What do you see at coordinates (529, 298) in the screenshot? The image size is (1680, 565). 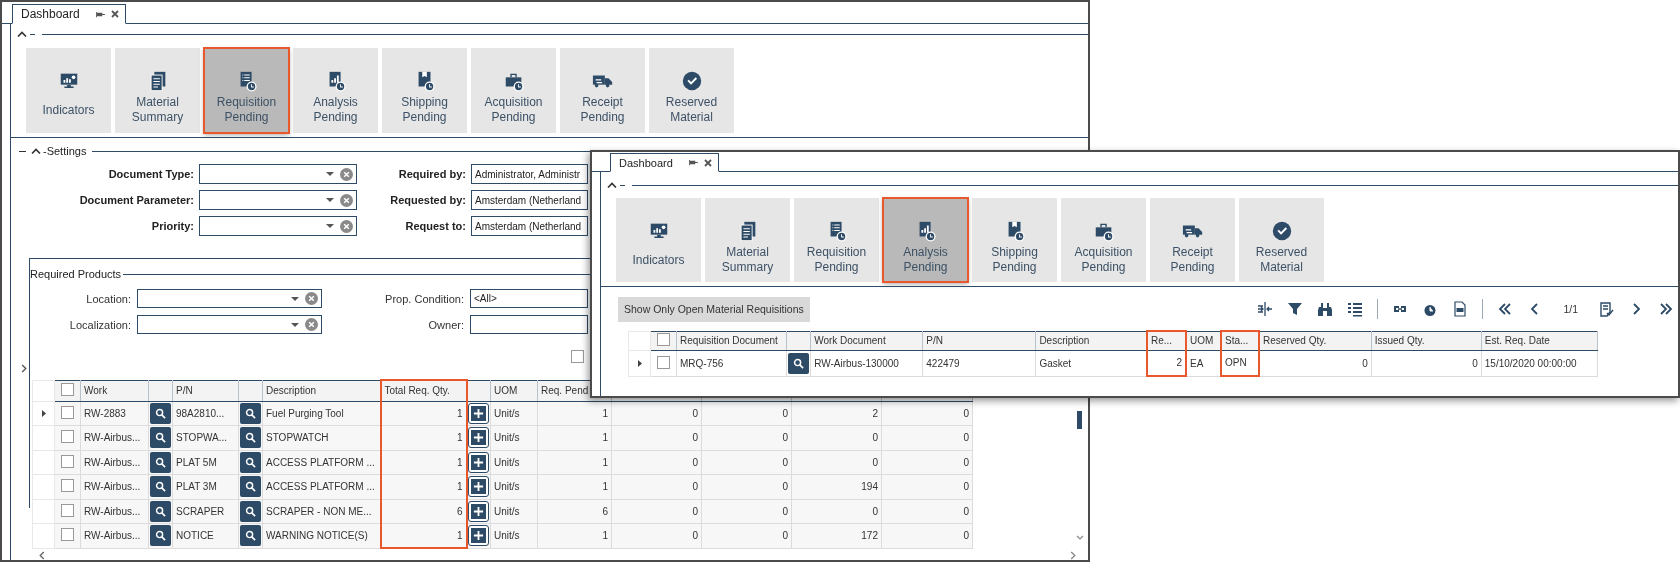 I see `text-field: <All>` at bounding box center [529, 298].